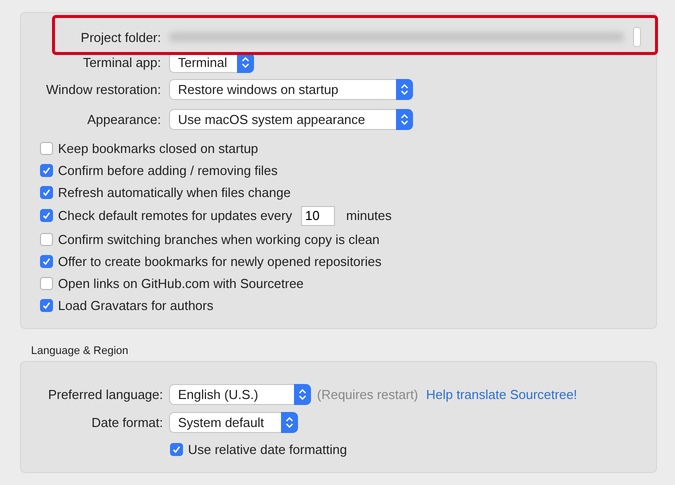  I want to click on scroll-handle, so click(637, 37).